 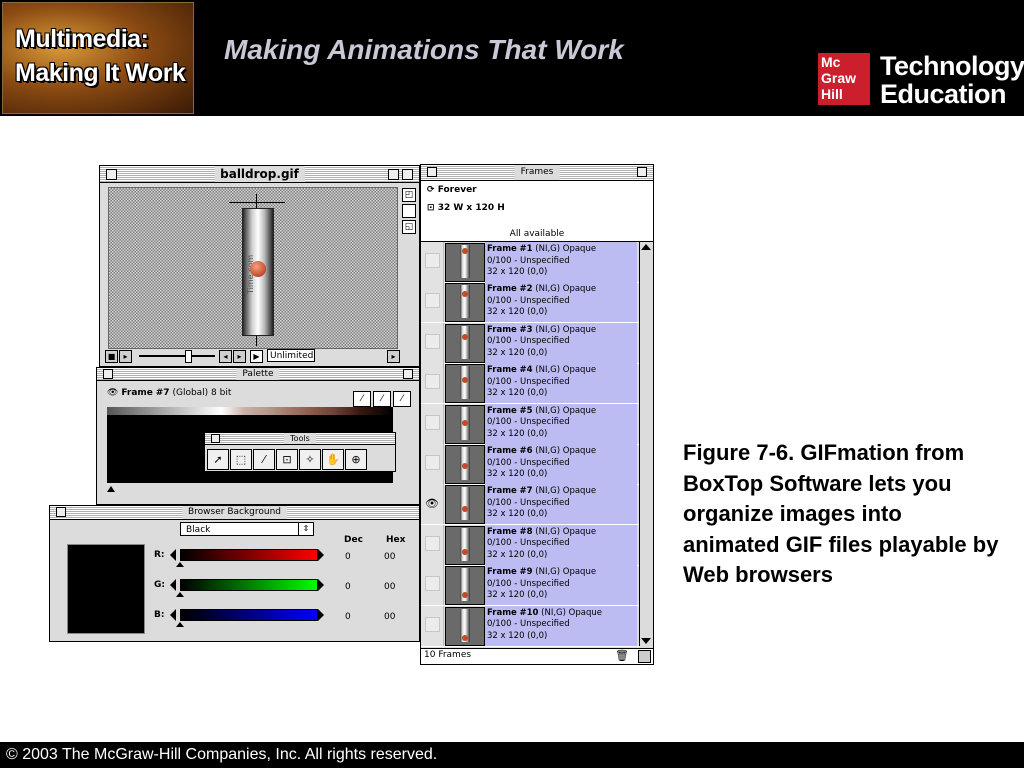 I want to click on arrow-tool-icon: ➚, so click(x=218, y=459).